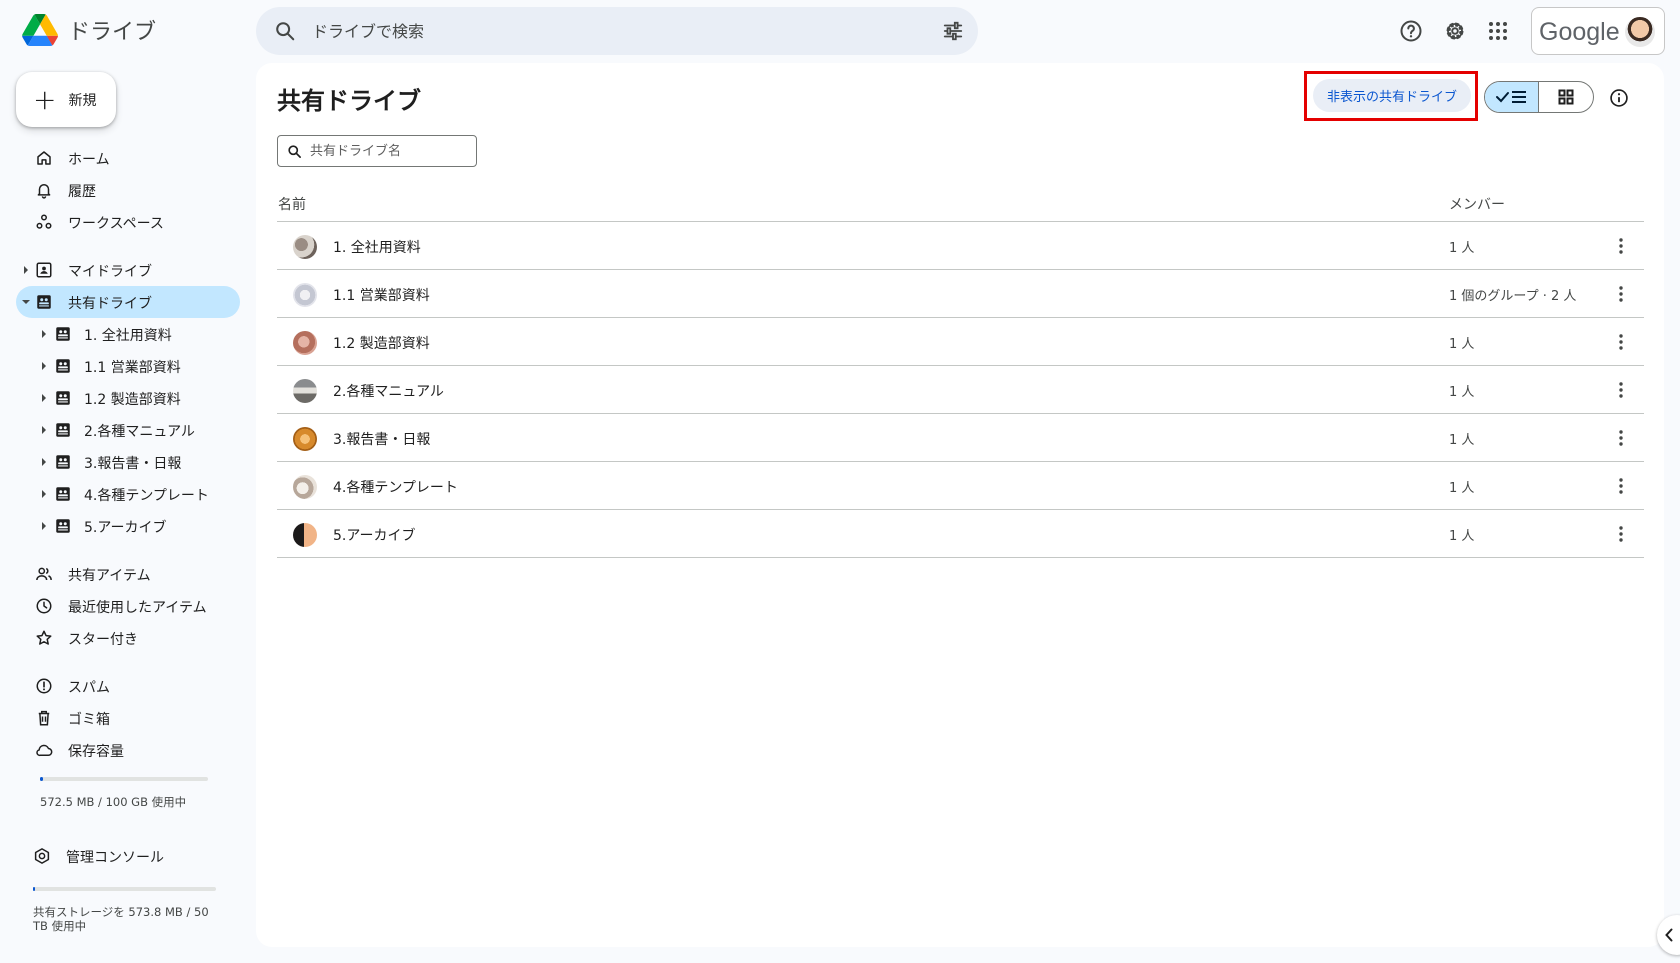 Image resolution: width=1680 pixels, height=963 pixels. Describe the element at coordinates (292, 204) in the screenshot. I see `column-header-name: 名前` at that location.